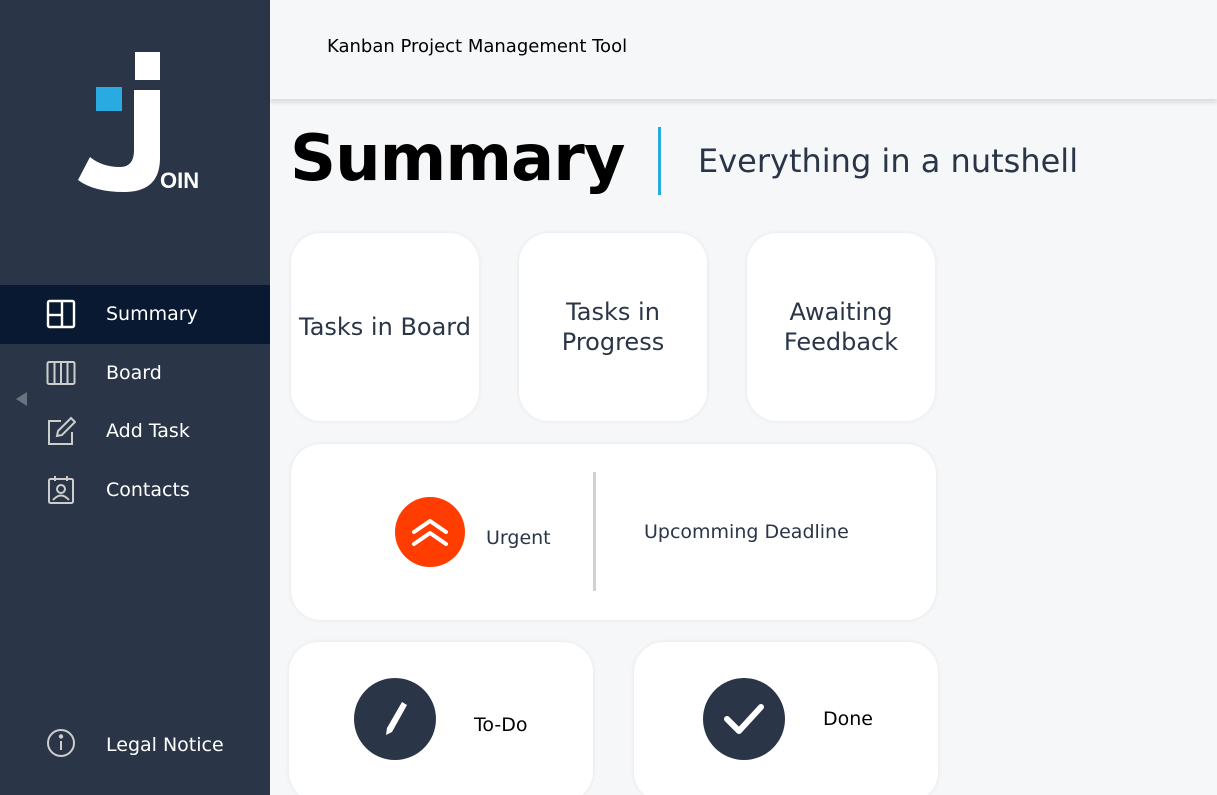 The height and width of the screenshot is (795, 1217). I want to click on sidebar-item-add-task: Add Task, so click(135, 431).